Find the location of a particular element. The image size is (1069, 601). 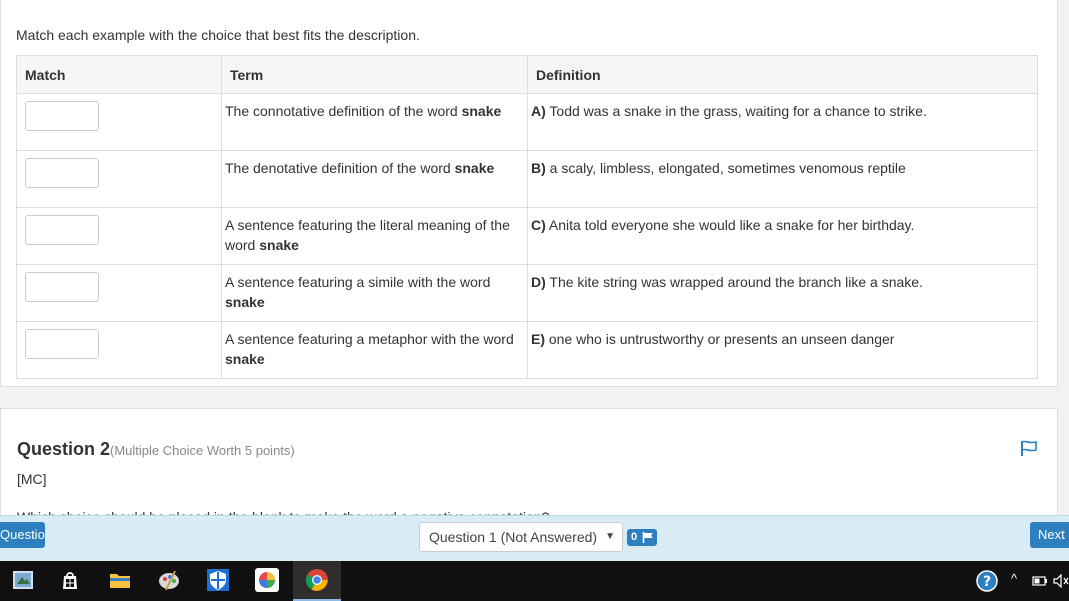

question-2-meta: (Multiple Choice Worth 5 points) is located at coordinates (202, 450).